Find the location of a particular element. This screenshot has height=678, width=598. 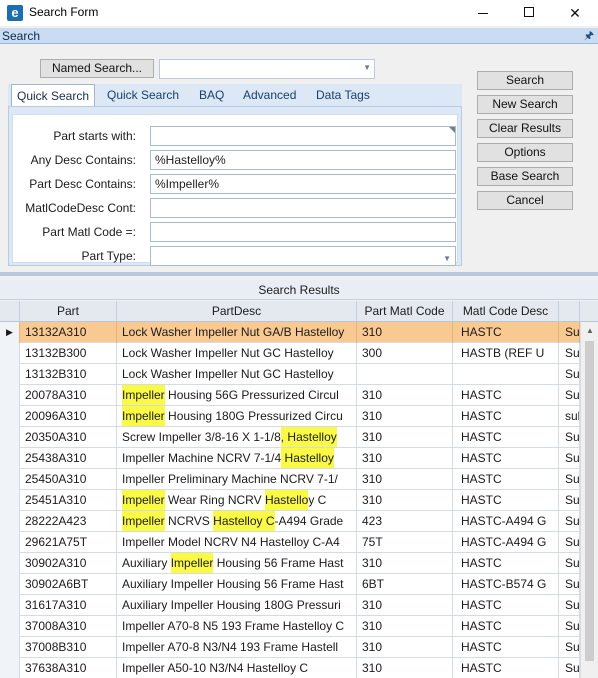

part-type-select: ▼ is located at coordinates (303, 256).